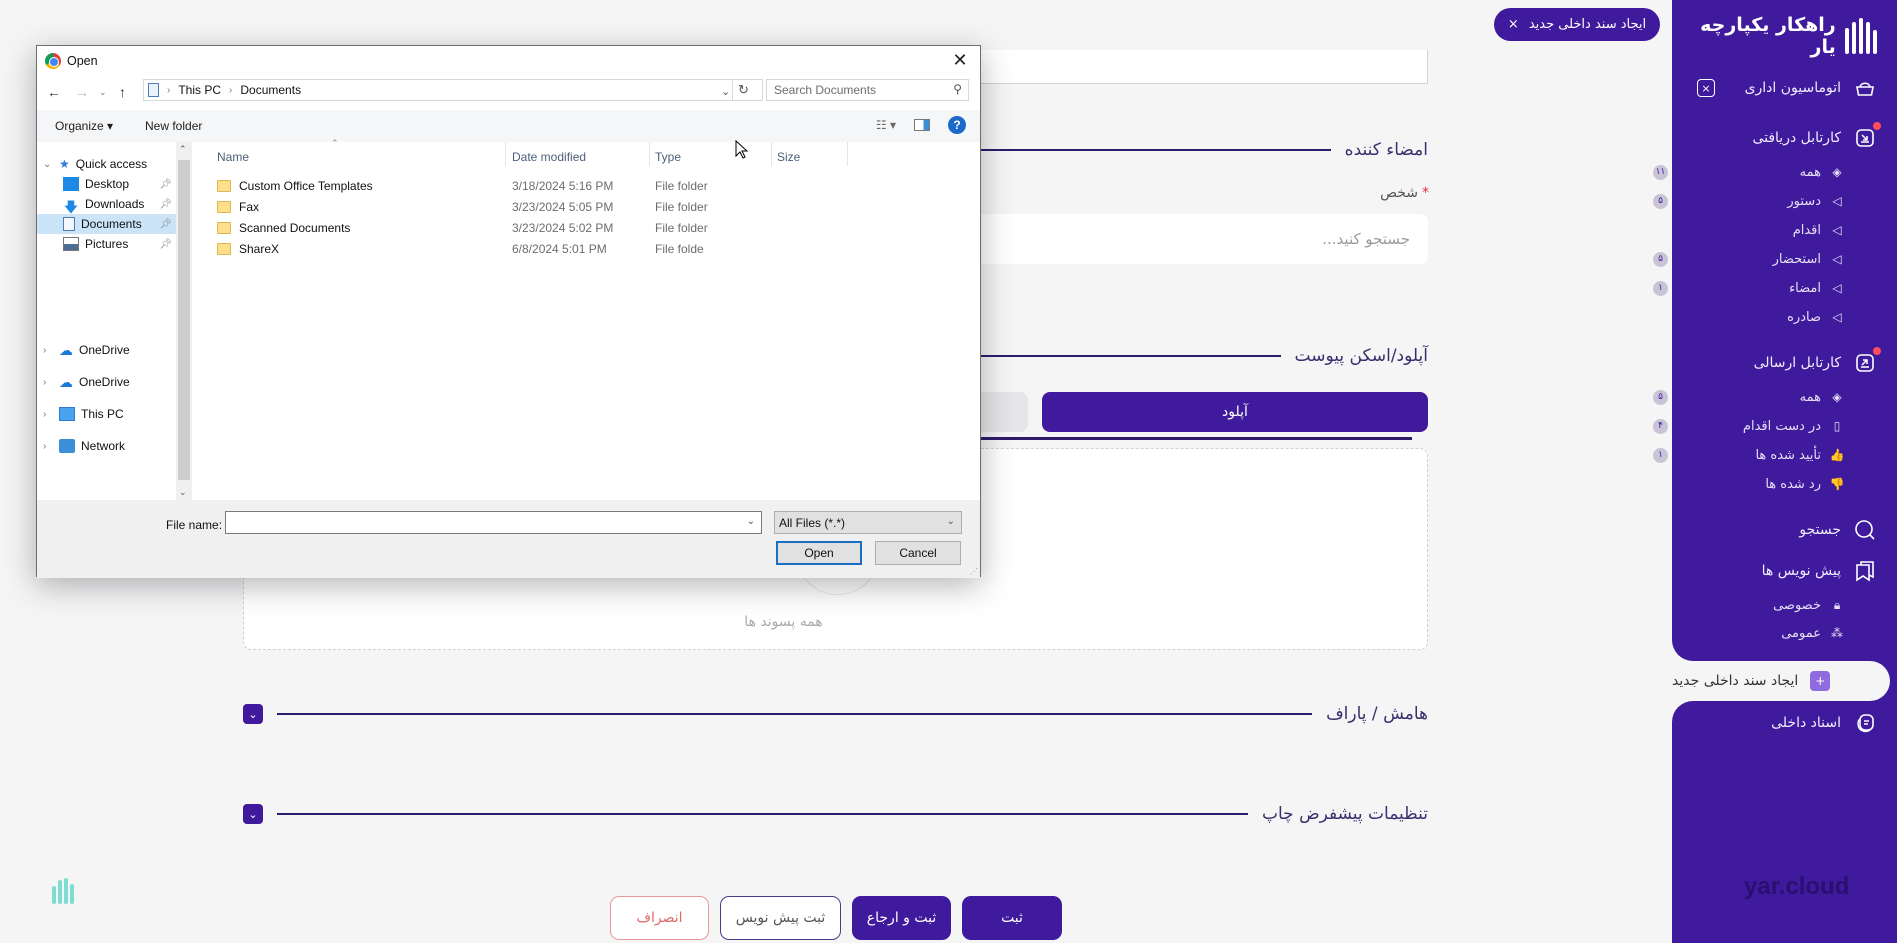 This screenshot has width=1897, height=943. I want to click on outbox-item: ◈ همه ۵, so click(1749, 397).